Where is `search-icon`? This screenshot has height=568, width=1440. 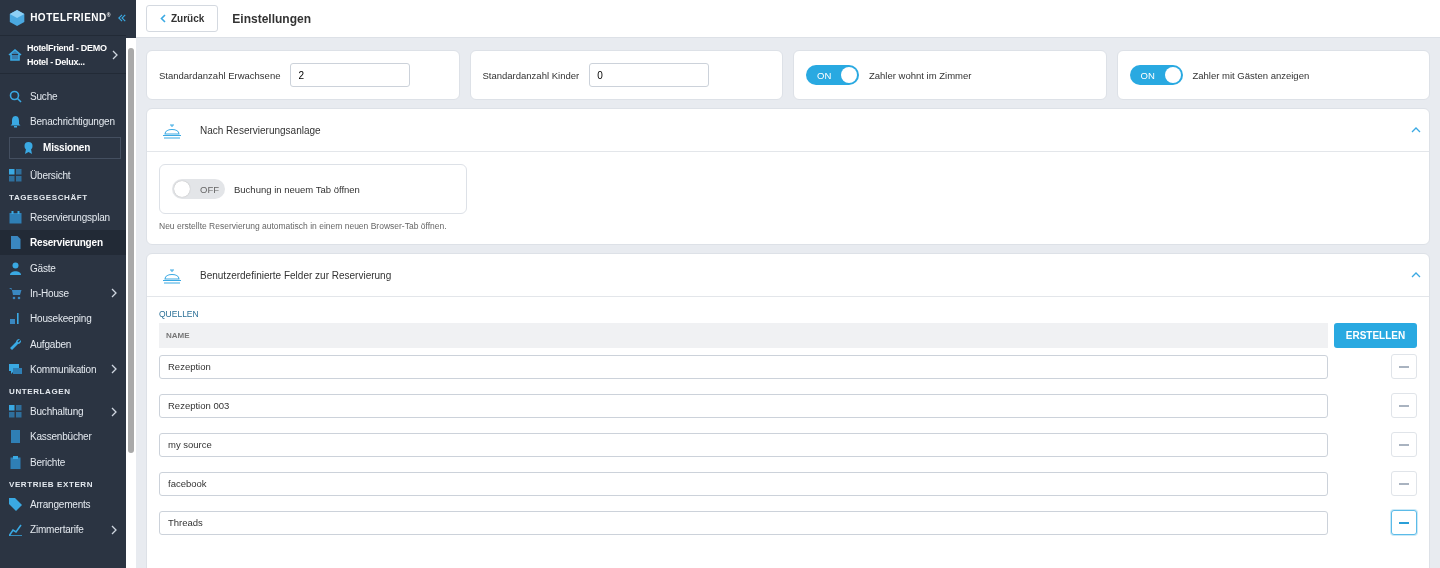 search-icon is located at coordinates (15, 97).